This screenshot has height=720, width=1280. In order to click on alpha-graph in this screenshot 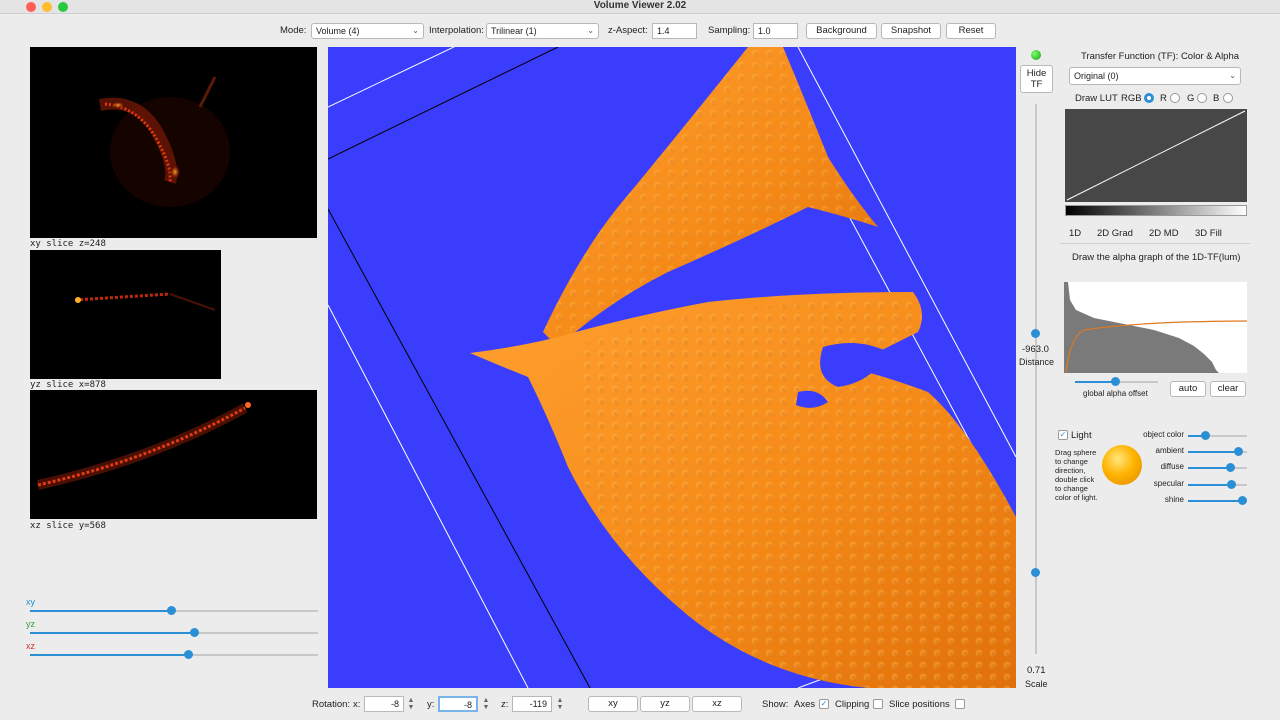, I will do `click(1156, 328)`.